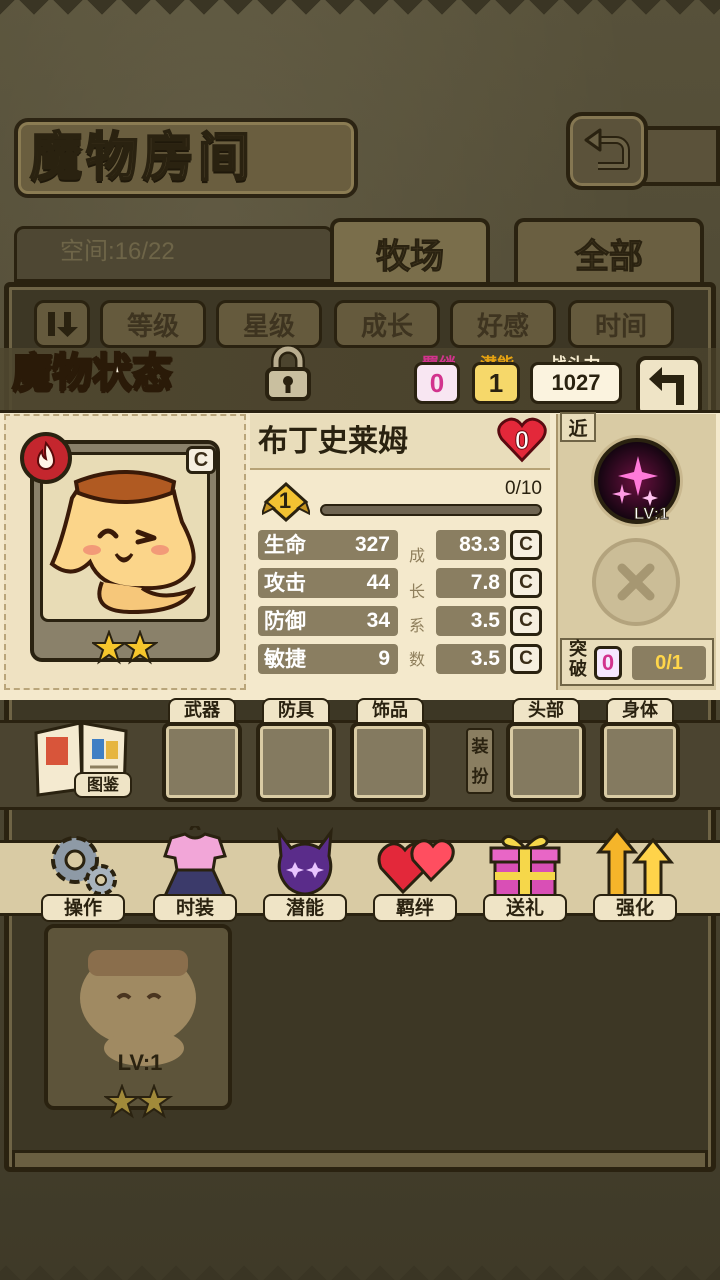  Describe the element at coordinates (576, 383) in the screenshot. I see `power-value: 1027` at that location.